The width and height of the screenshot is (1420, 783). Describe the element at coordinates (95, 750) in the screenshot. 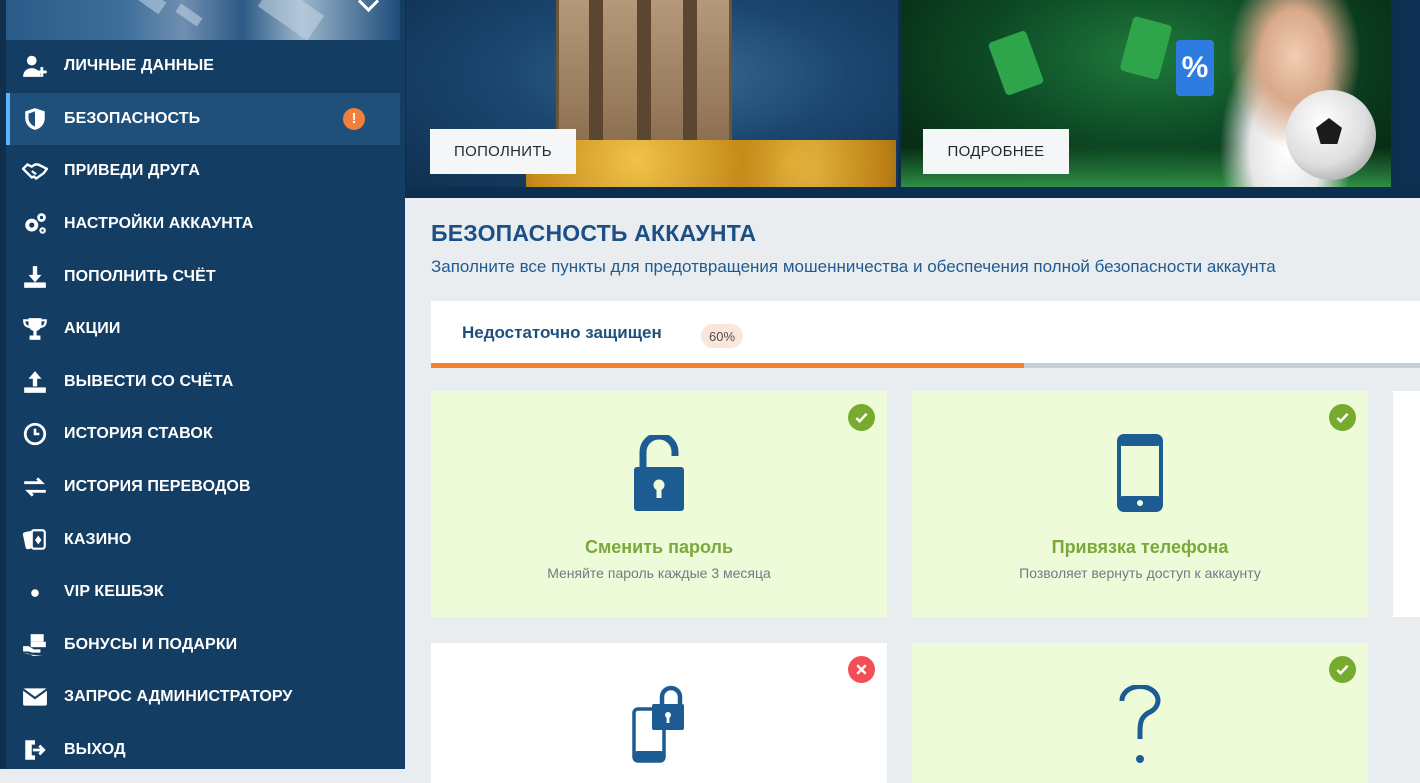

I see `sidebar-item-label: ВЫХОД` at that location.